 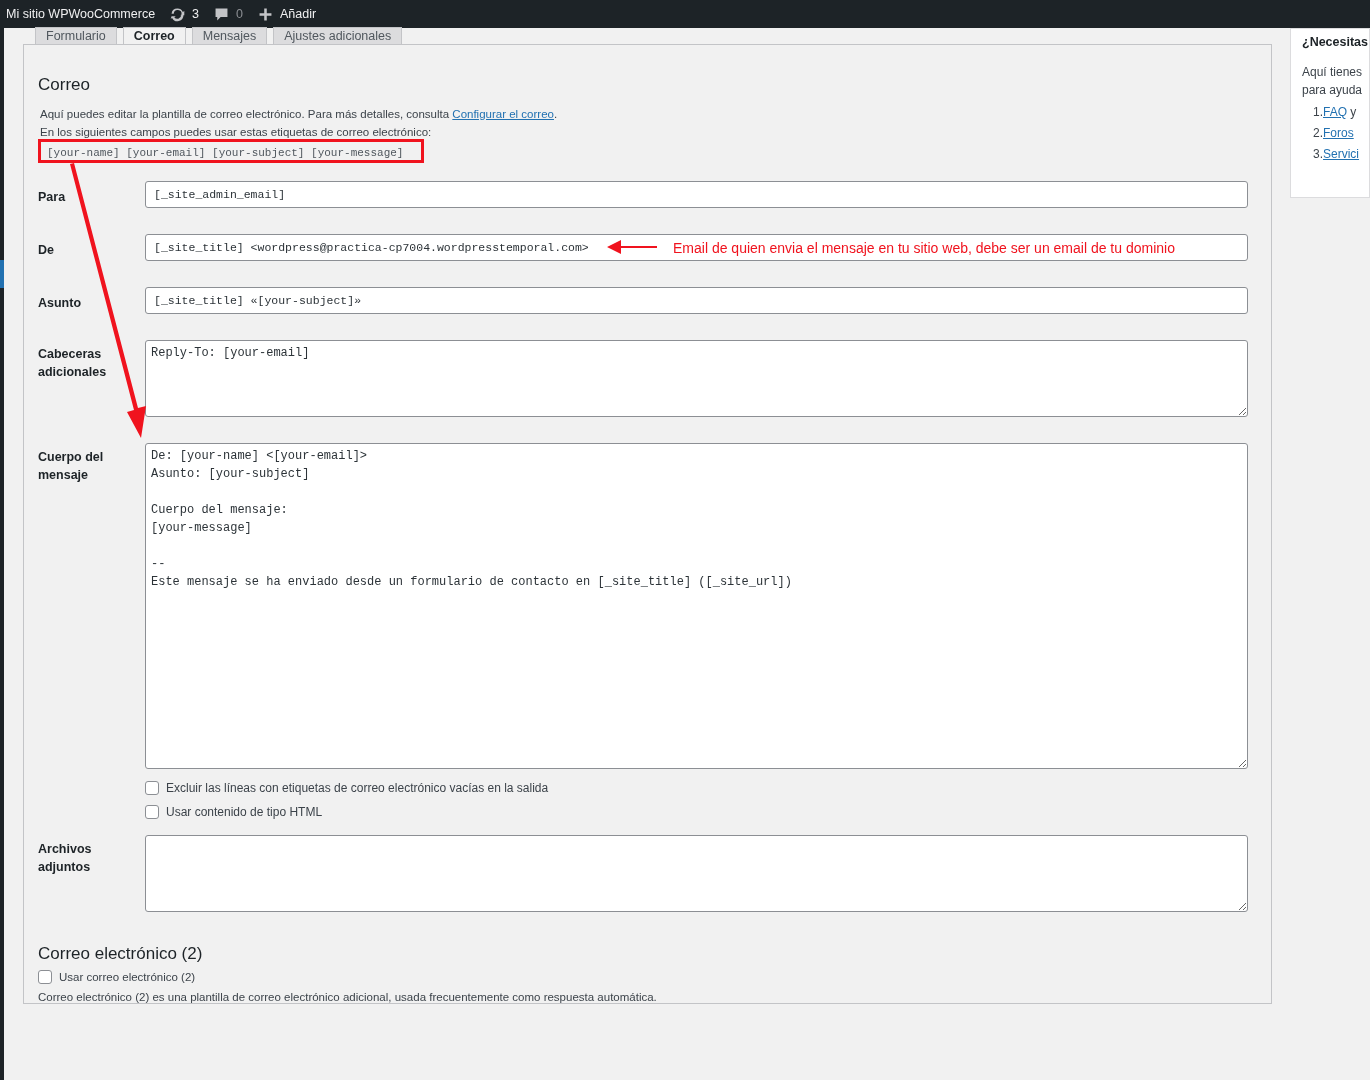 What do you see at coordinates (239, 14) in the screenshot?
I see `comment-count: 0` at bounding box center [239, 14].